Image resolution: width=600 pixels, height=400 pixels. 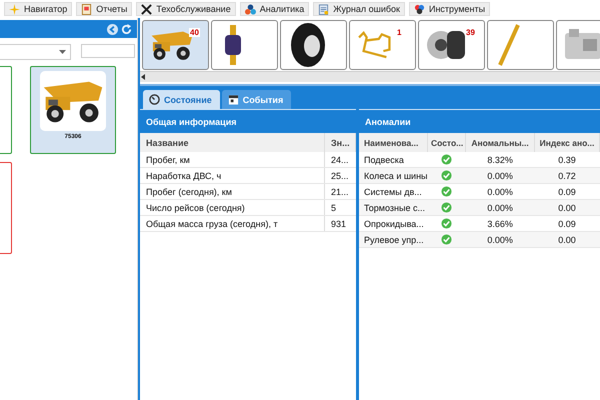 What do you see at coordinates (146, 9) in the screenshot?
I see `tools-icon` at bounding box center [146, 9].